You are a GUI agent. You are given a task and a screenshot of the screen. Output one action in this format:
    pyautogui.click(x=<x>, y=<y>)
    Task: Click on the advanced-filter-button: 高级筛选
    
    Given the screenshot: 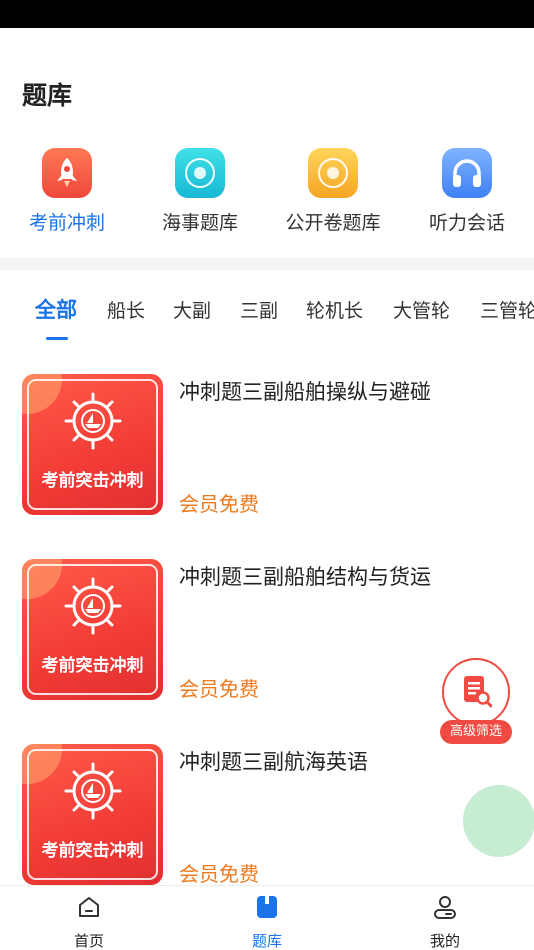 What is the action you would take?
    pyautogui.click(x=476, y=701)
    